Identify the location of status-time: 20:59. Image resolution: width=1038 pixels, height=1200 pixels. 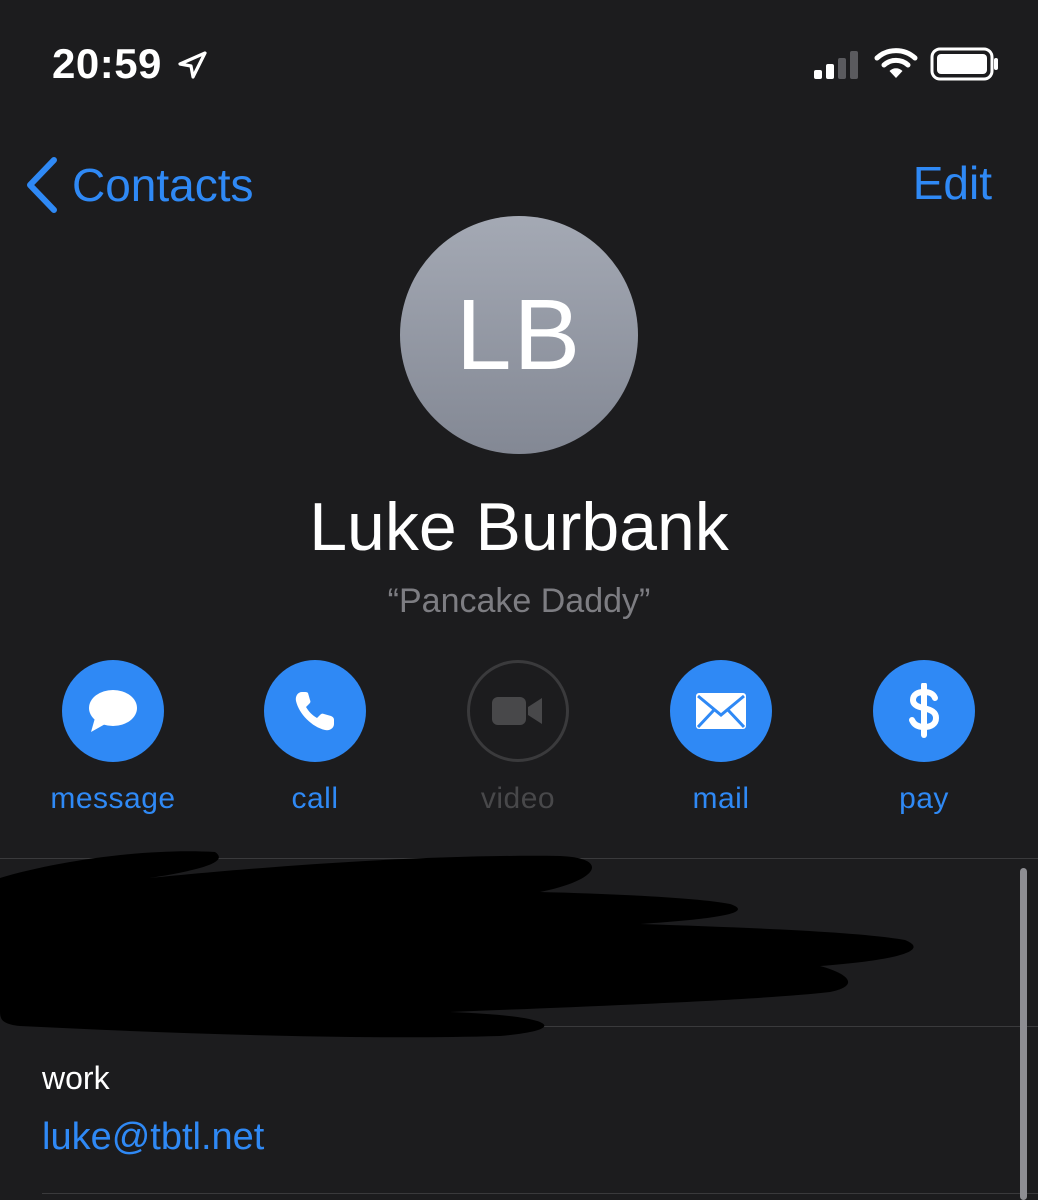
(107, 63).